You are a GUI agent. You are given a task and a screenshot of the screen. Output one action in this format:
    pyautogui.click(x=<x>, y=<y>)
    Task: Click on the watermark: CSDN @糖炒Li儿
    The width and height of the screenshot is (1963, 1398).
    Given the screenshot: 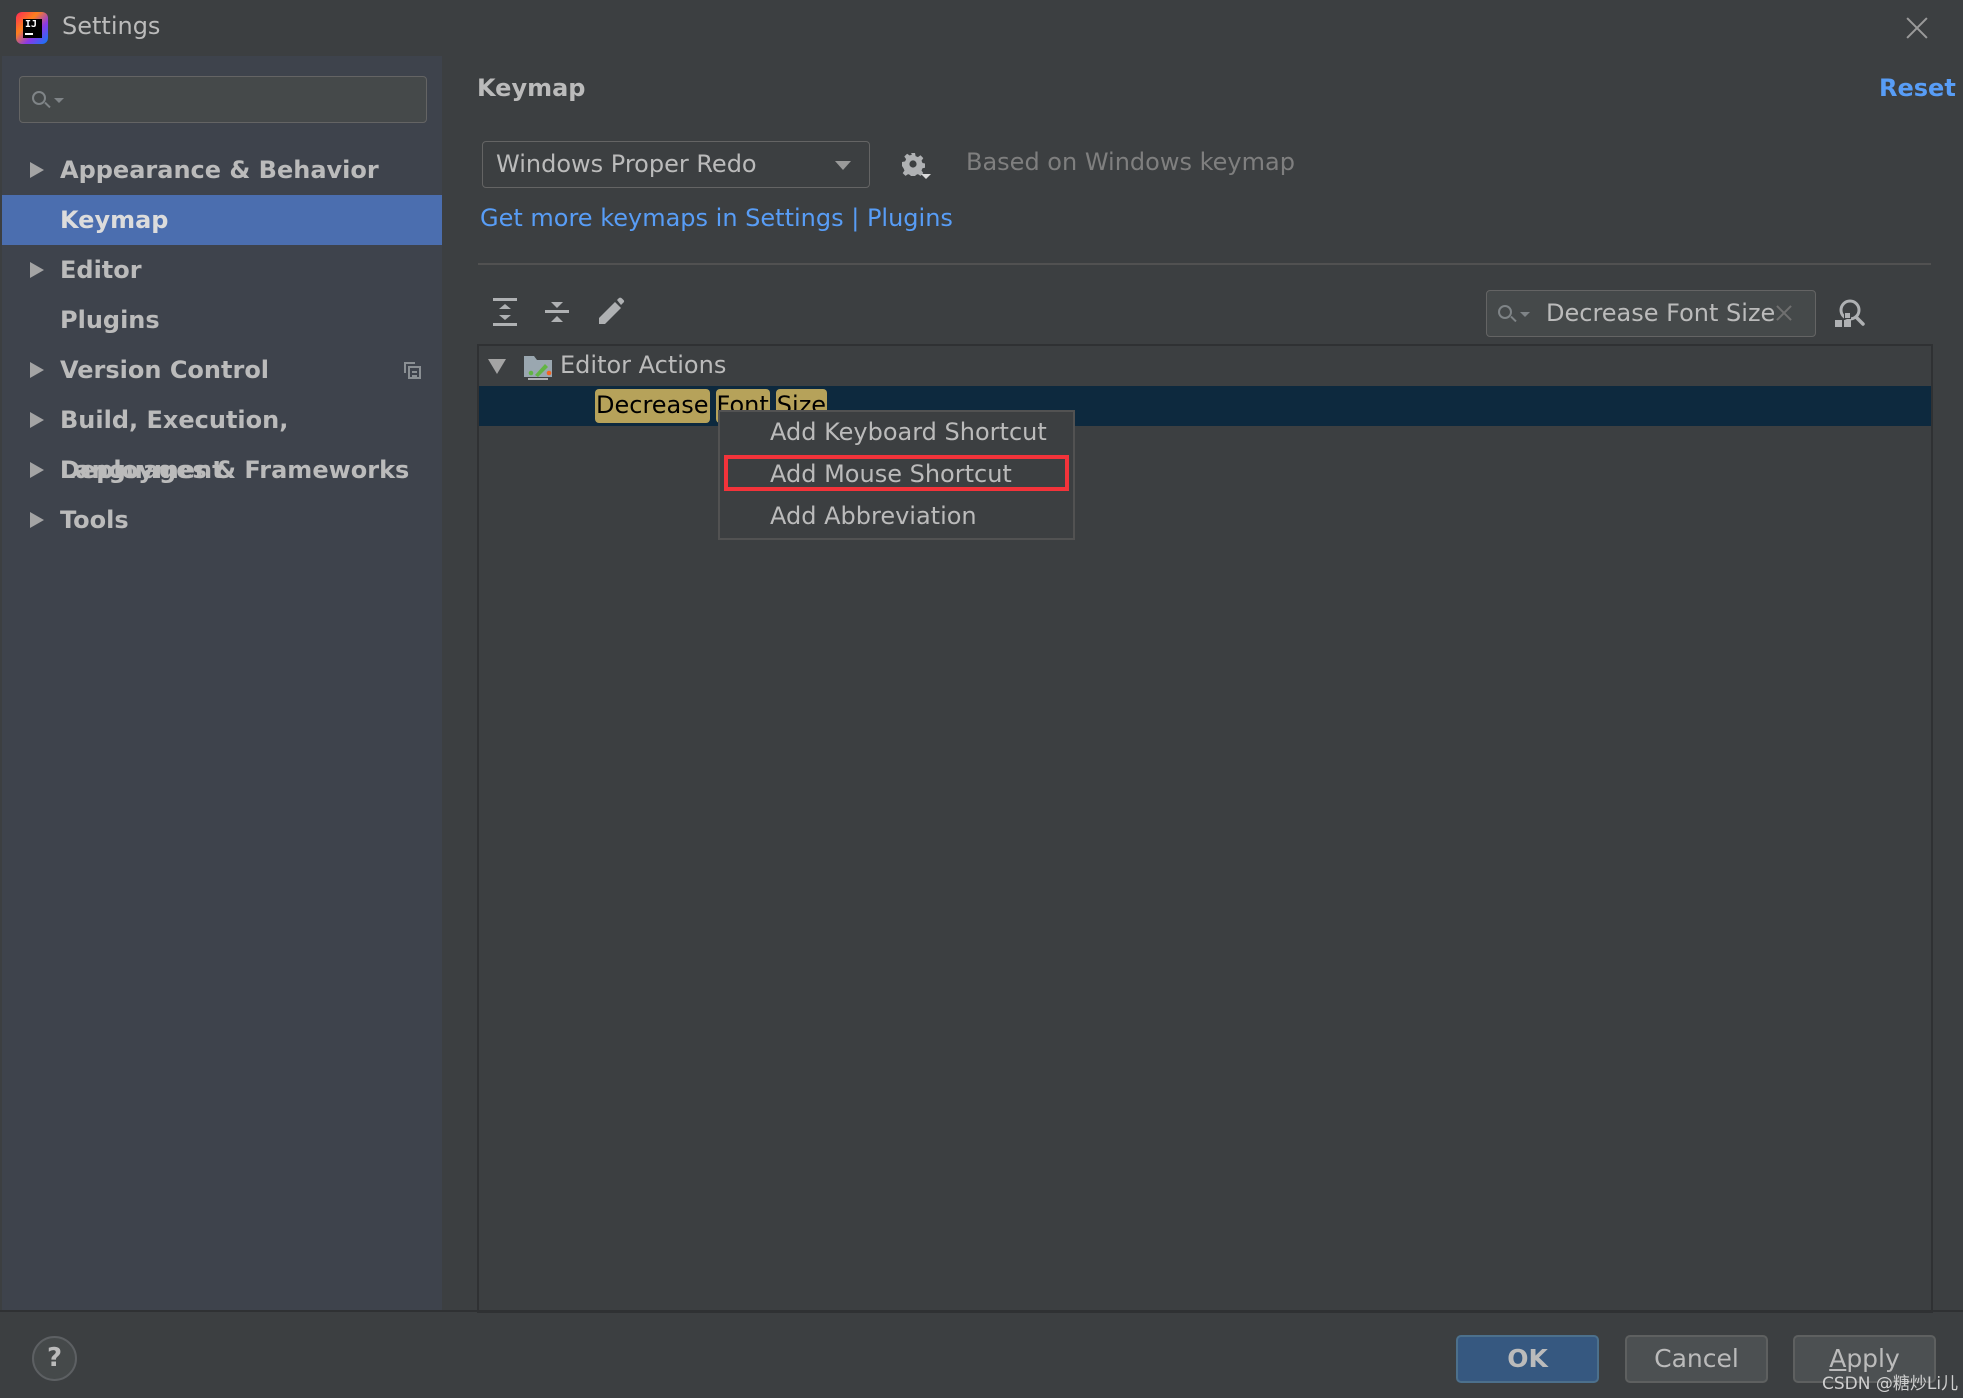 What is the action you would take?
    pyautogui.click(x=1890, y=1384)
    